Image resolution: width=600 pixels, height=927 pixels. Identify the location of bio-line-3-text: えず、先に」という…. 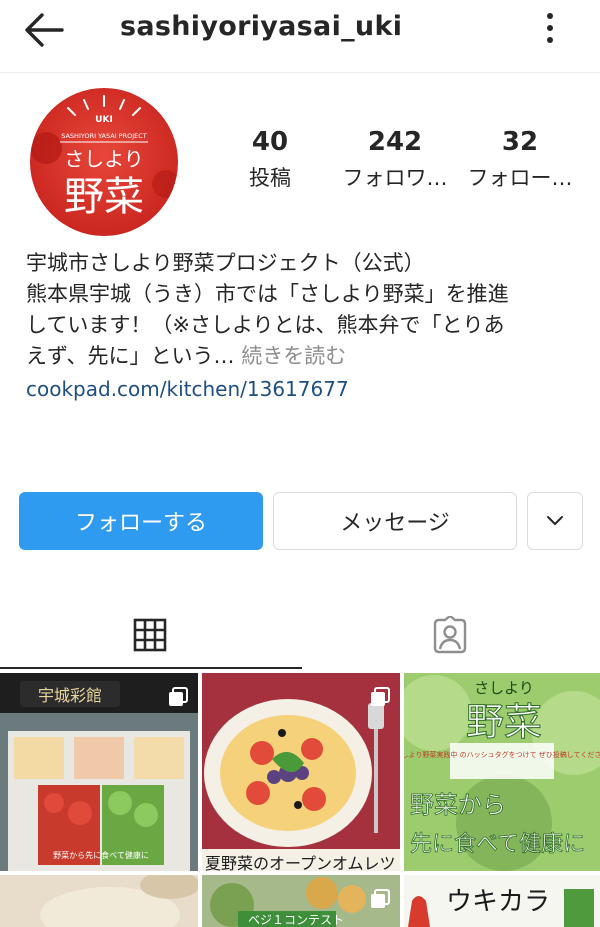
(130, 356).